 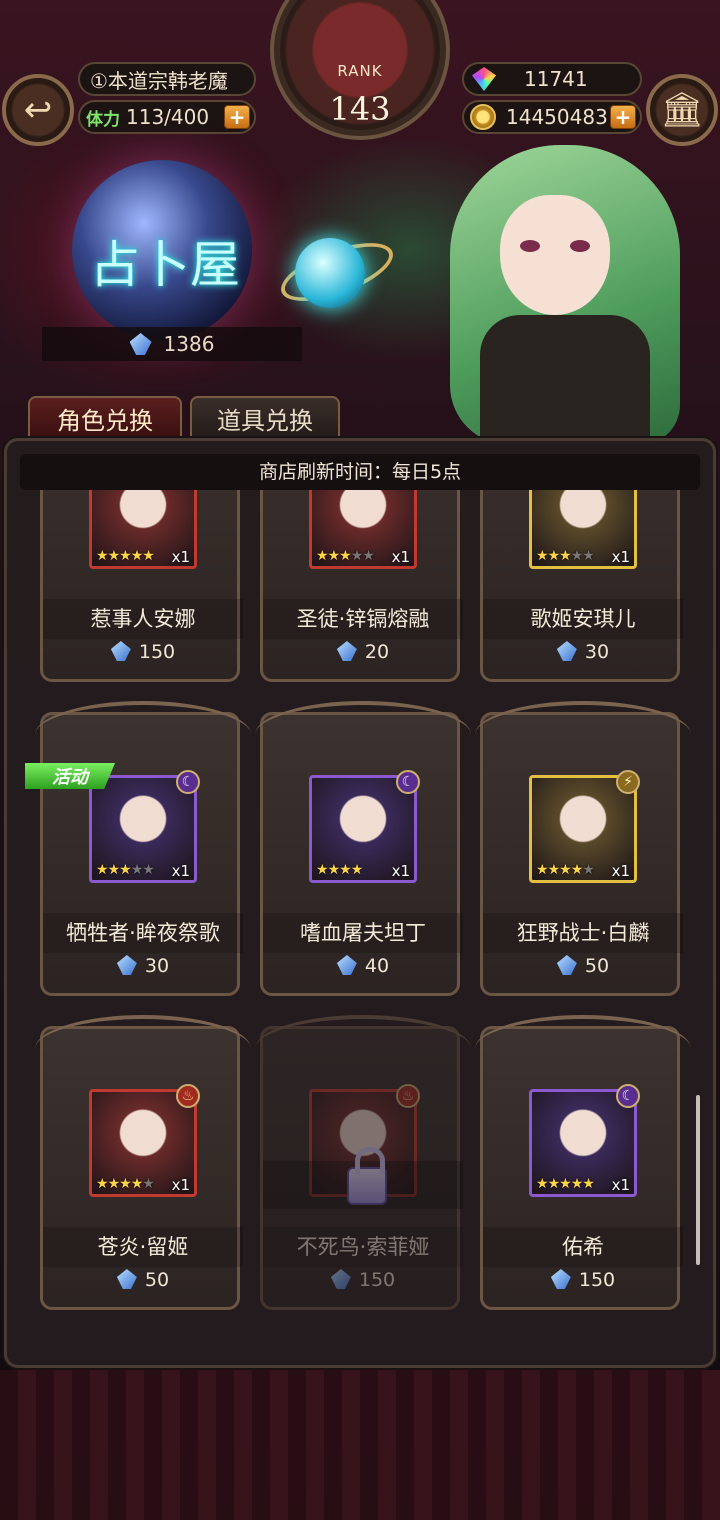 I want to click on scrollbar, so click(x=698, y=1180).